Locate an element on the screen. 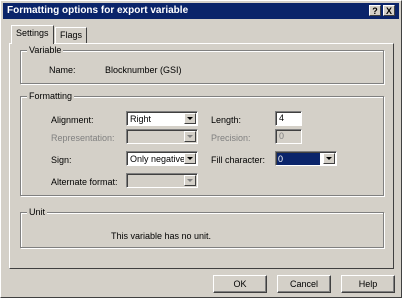 This screenshot has height=298, width=402. help-titlebar-button: ? is located at coordinates (375, 10).